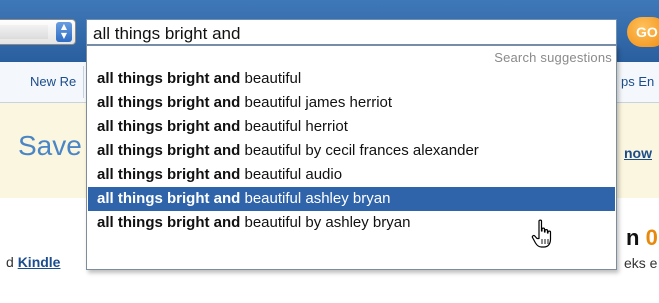  What do you see at coordinates (638, 153) in the screenshot?
I see `promo-now-link: now` at bounding box center [638, 153].